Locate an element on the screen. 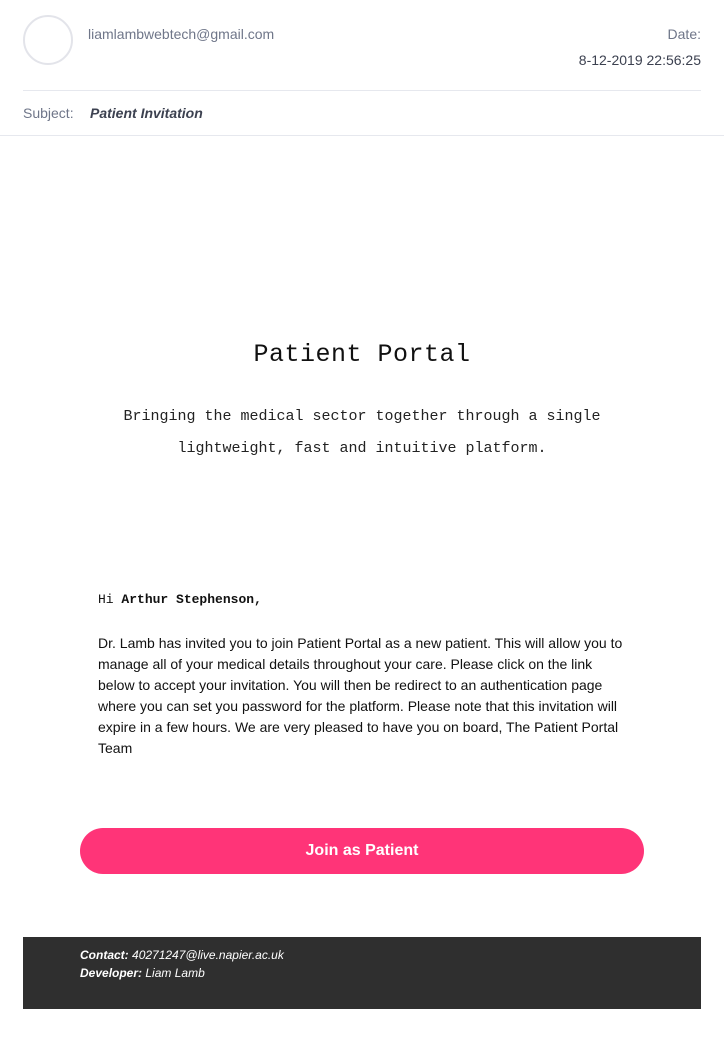 The width and height of the screenshot is (724, 1054). subject-value: Patient Invitation is located at coordinates (146, 113).